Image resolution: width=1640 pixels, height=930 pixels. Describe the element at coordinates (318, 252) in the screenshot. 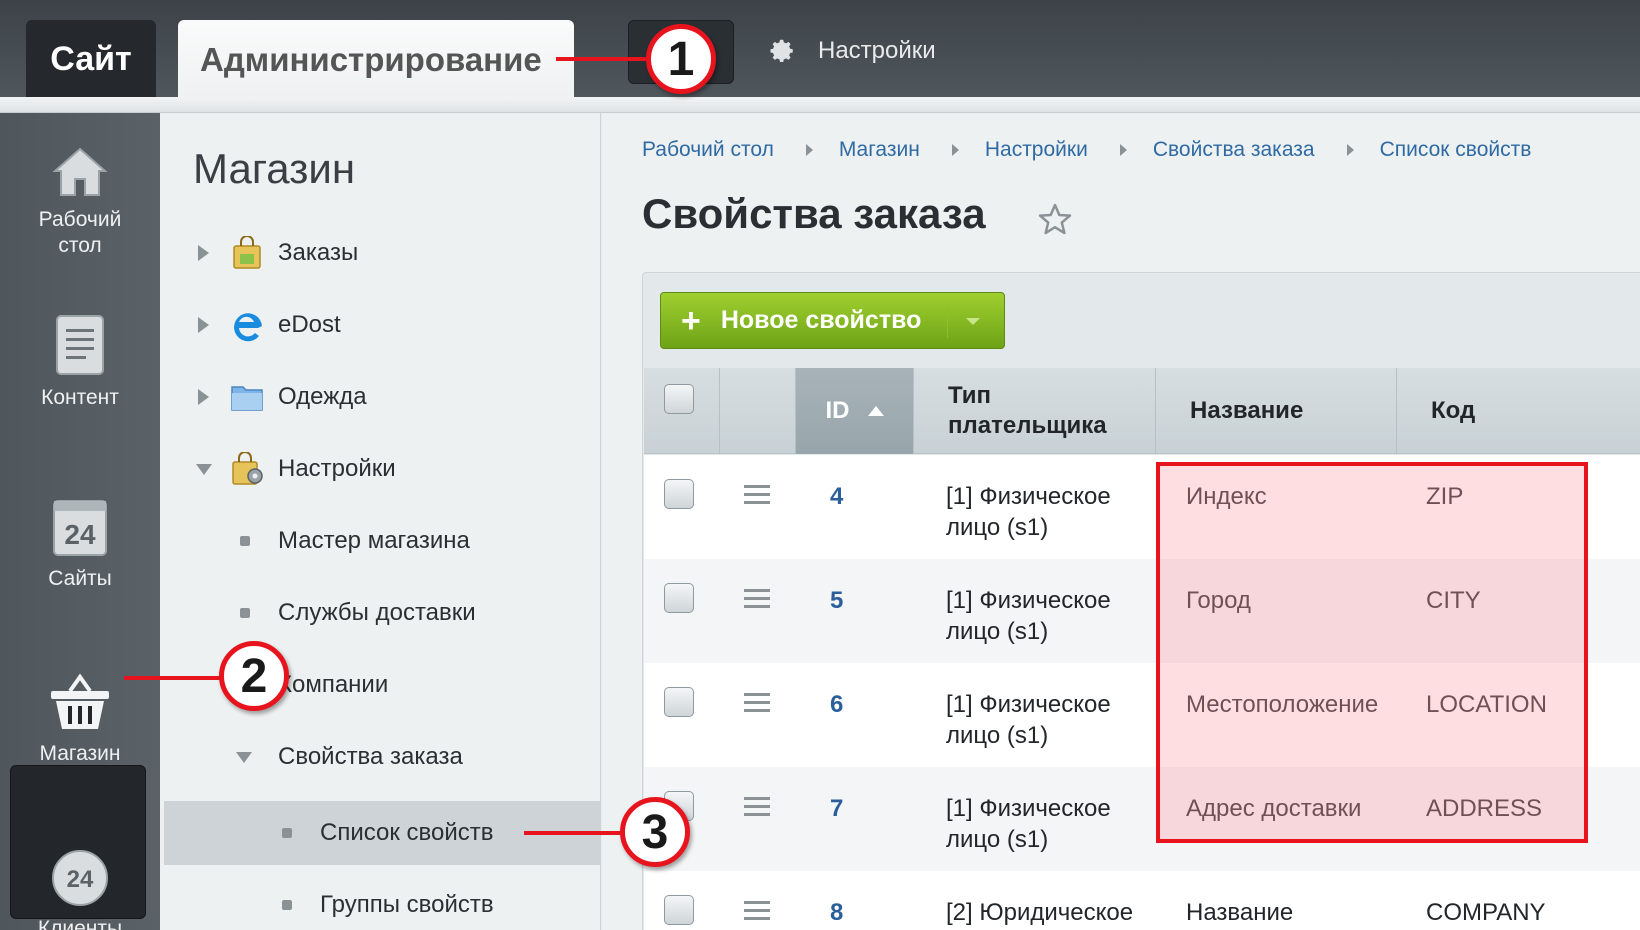

I see `tree-label: Заказы` at that location.